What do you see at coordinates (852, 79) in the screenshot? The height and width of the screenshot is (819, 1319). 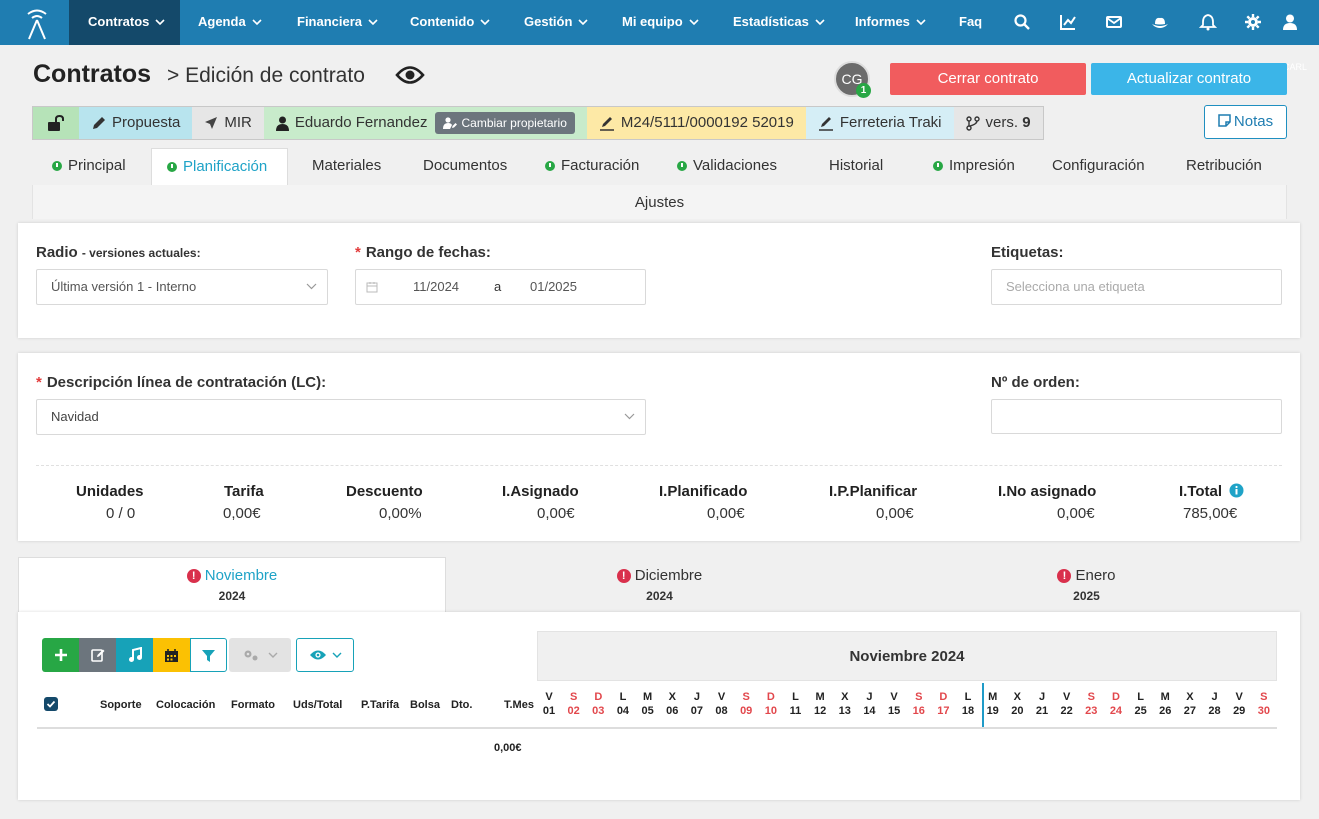 I see `avatar: CG 1` at bounding box center [852, 79].